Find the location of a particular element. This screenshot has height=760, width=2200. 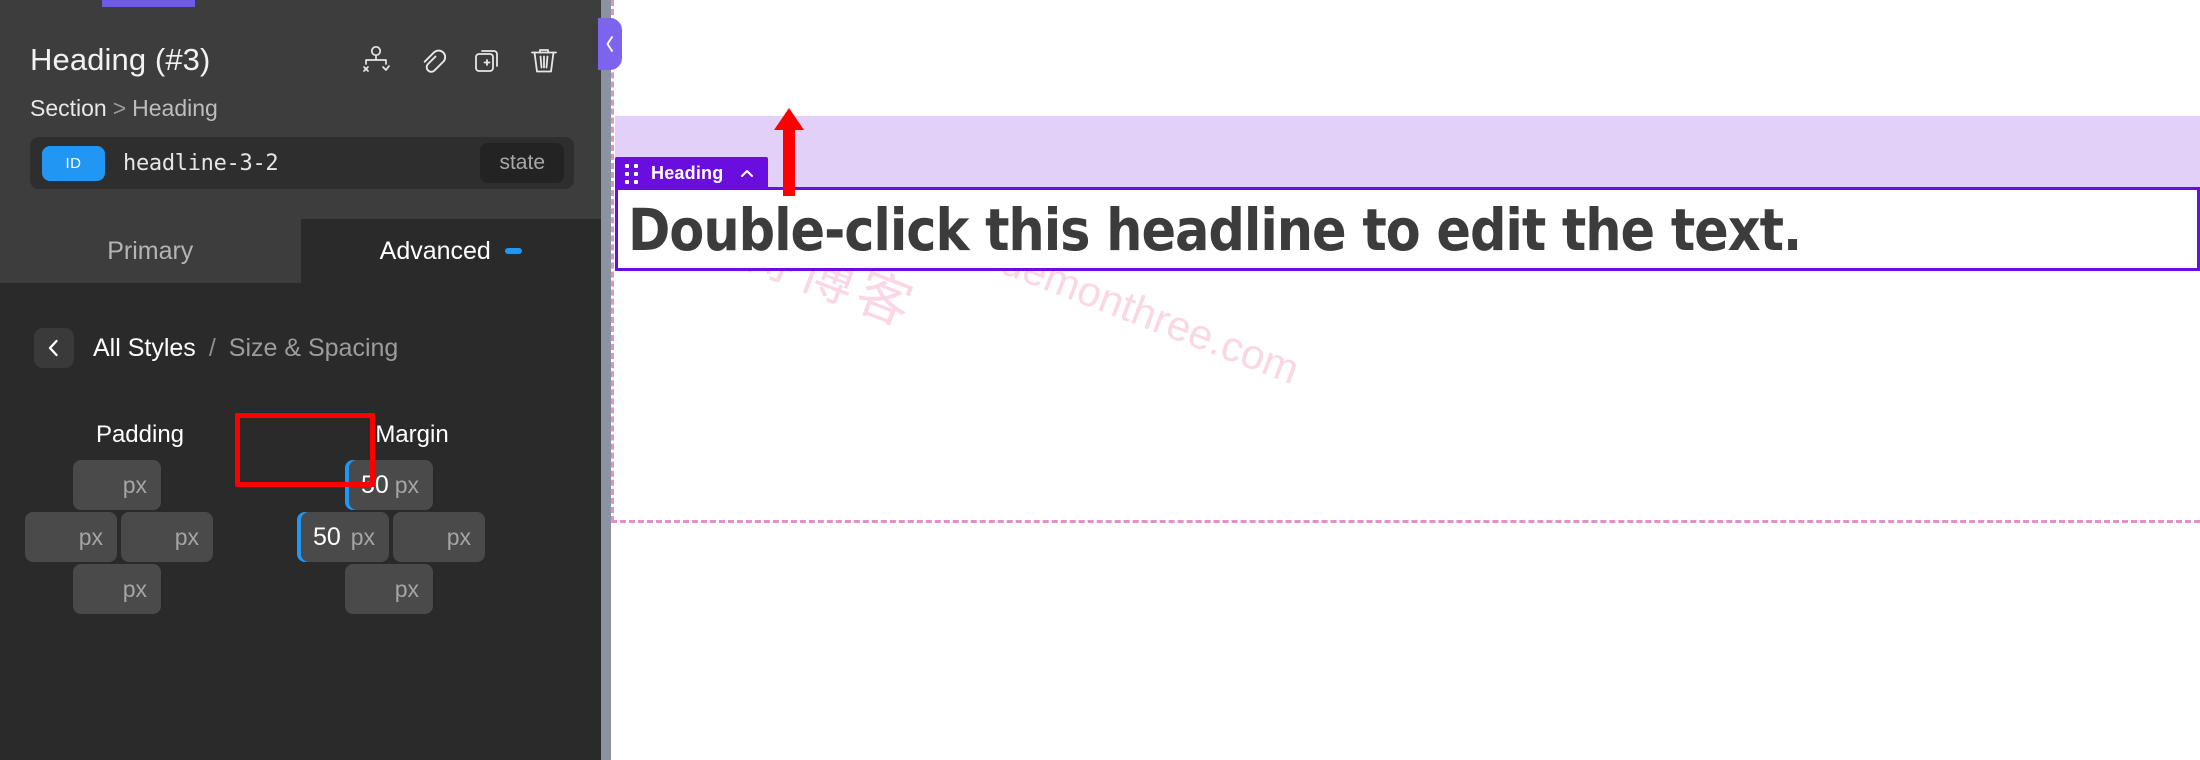

breadcrumb-parent: Section is located at coordinates (68, 108).